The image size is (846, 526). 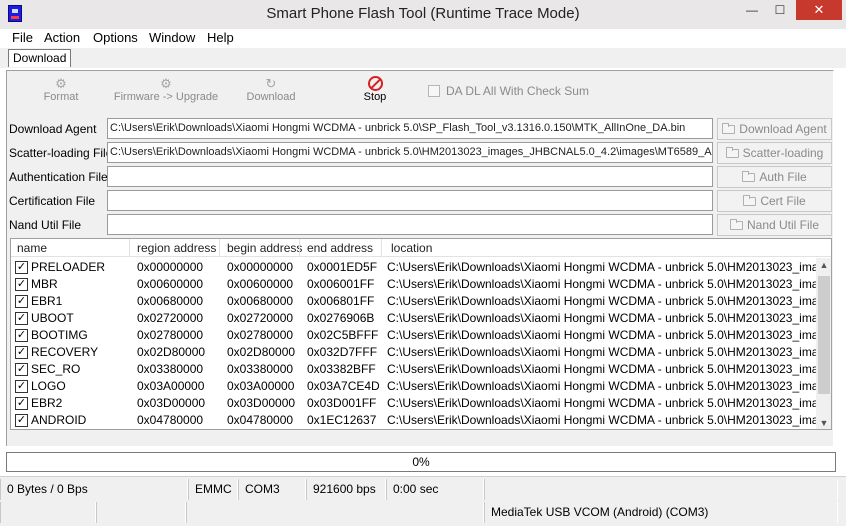 I want to click on region-address: 0x03380000, so click(x=170, y=369).